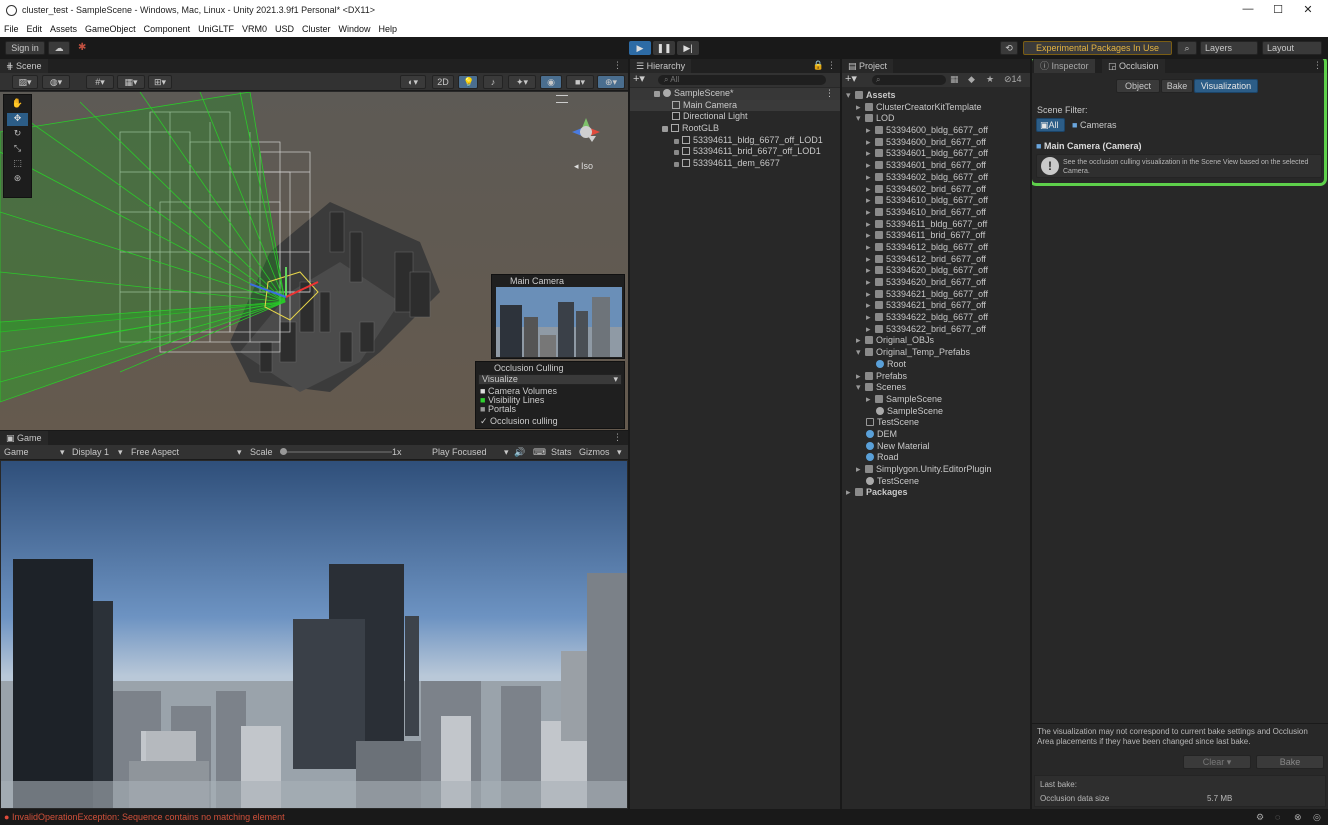 The width and height of the screenshot is (1328, 825). Describe the element at coordinates (1013, 79) in the screenshot. I see `hidden-packages-count: ⊘14` at that location.